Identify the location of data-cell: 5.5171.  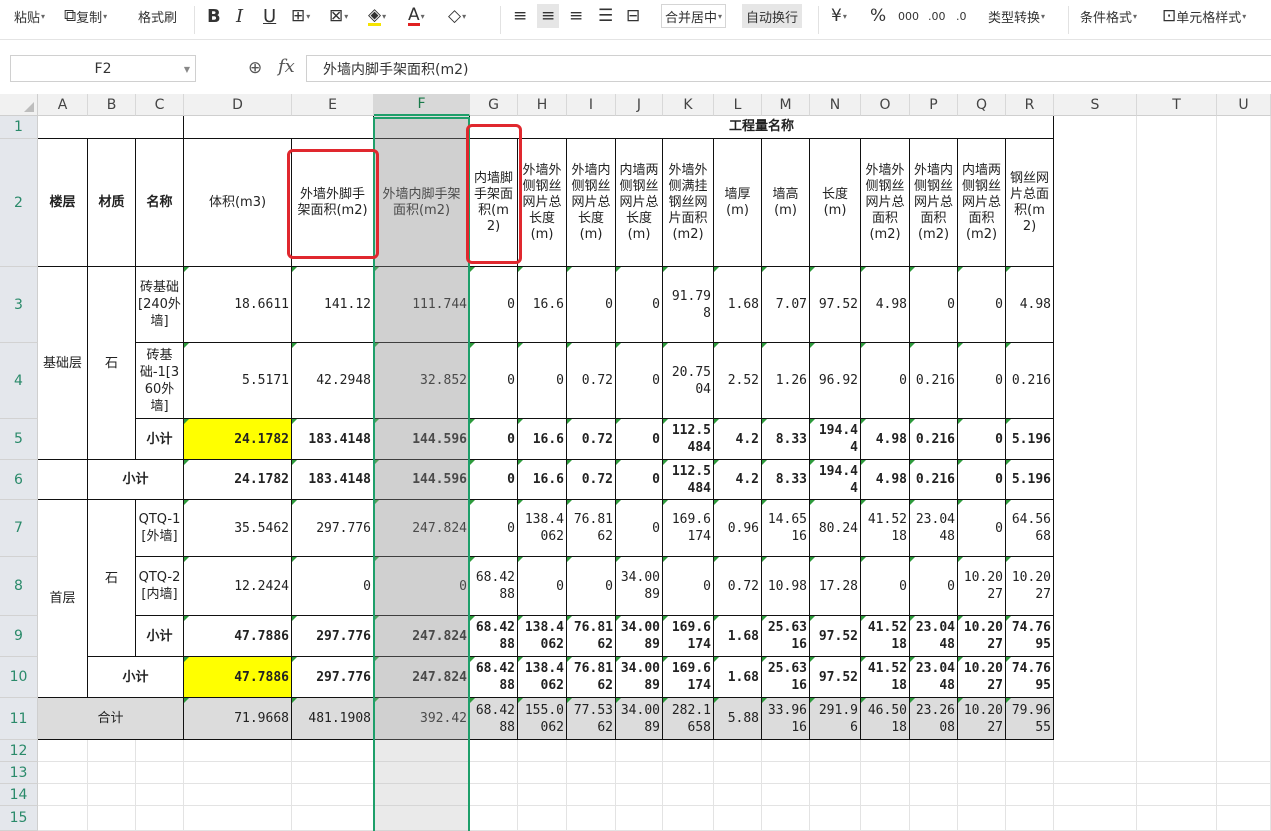
(238, 381).